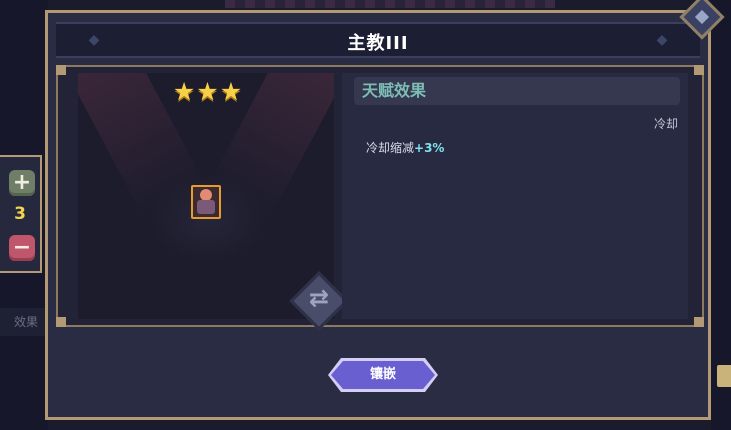 The width and height of the screenshot is (731, 430). I want to click on minus-icon: −, so click(22, 247).